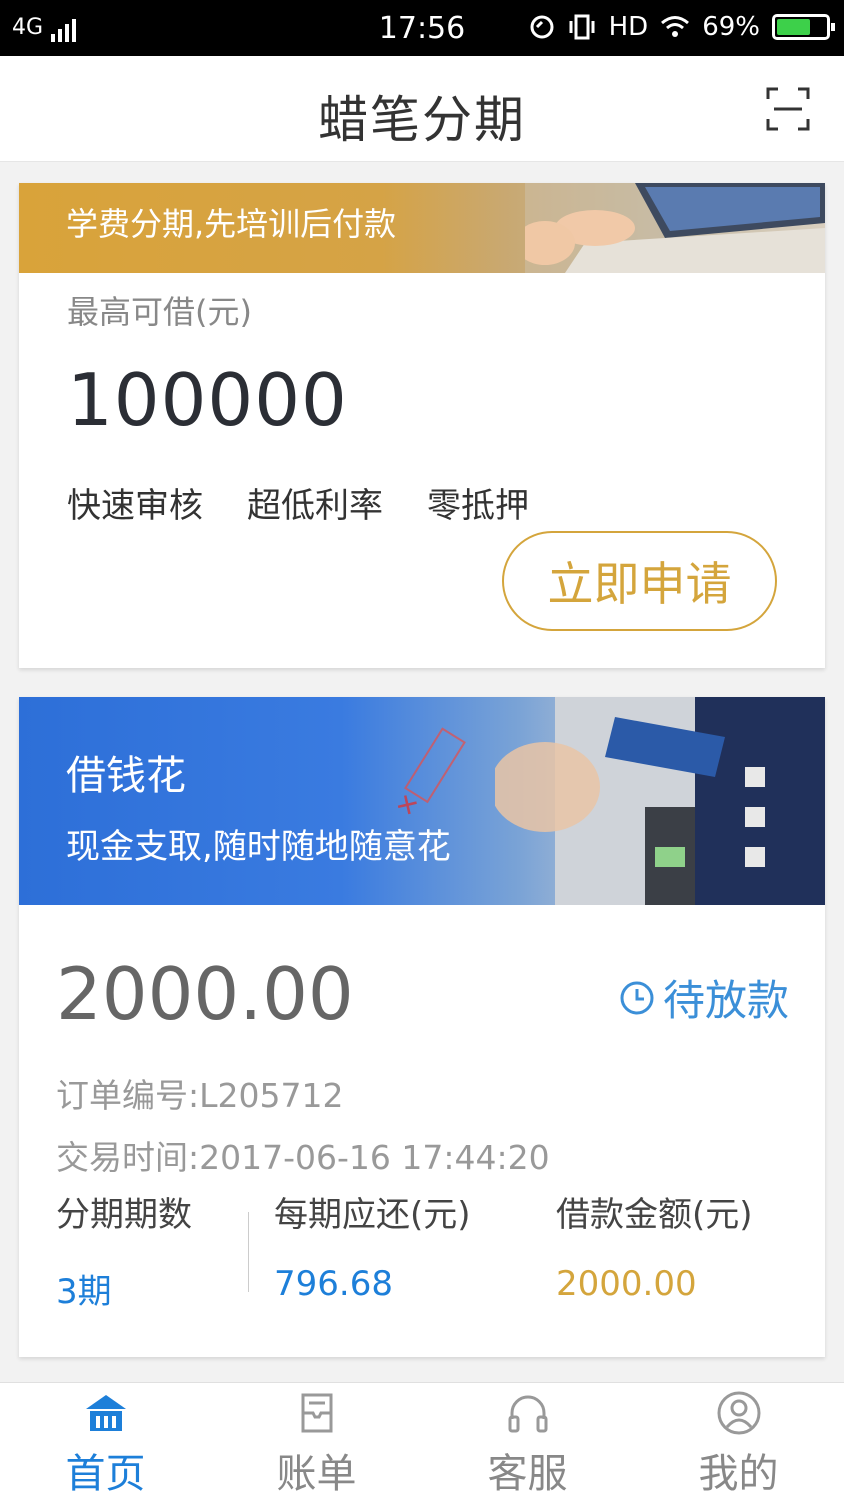  What do you see at coordinates (675, 26) in the screenshot?
I see `wifi-icon` at bounding box center [675, 26].